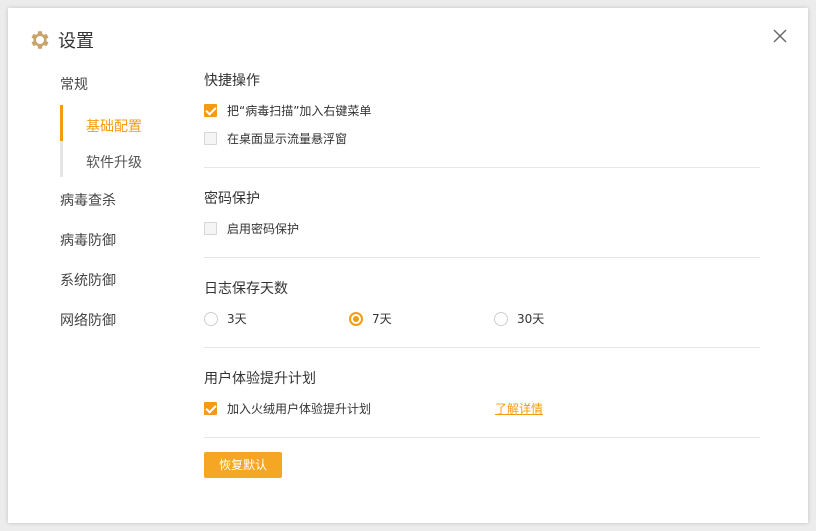  Describe the element at coordinates (287, 139) in the screenshot. I see `option-label: 在桌面显示流量悬浮窗` at that location.